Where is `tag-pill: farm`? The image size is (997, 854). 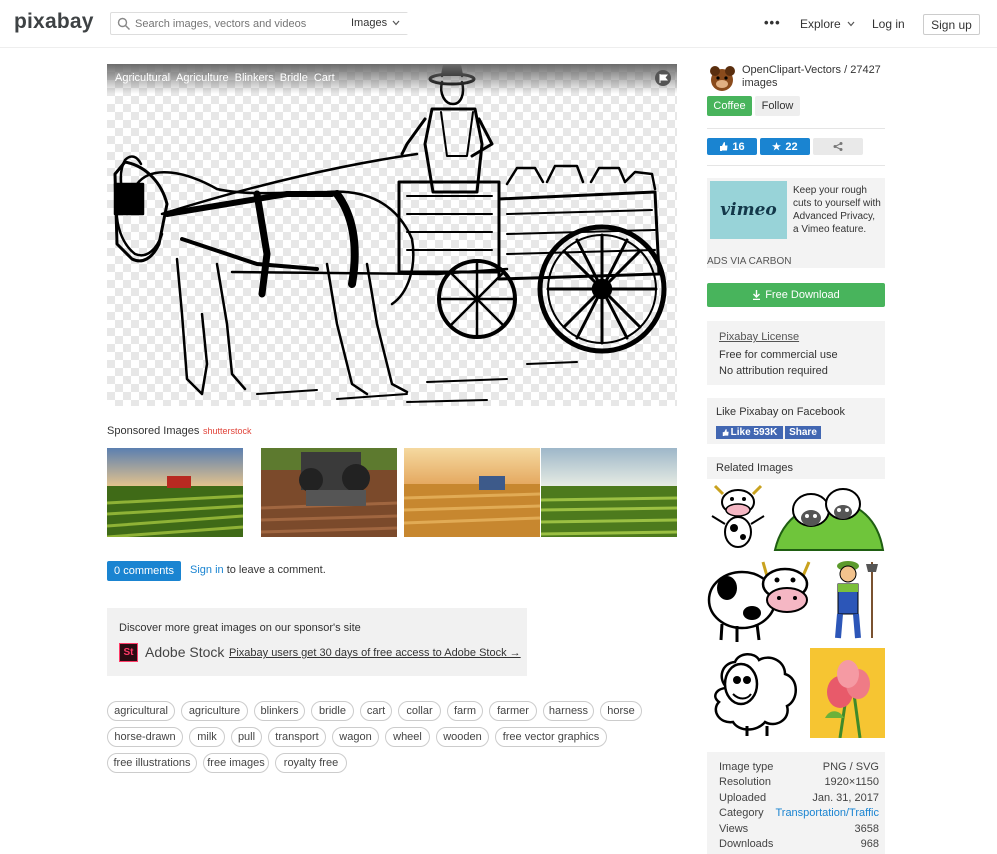 tag-pill: farm is located at coordinates (465, 711).